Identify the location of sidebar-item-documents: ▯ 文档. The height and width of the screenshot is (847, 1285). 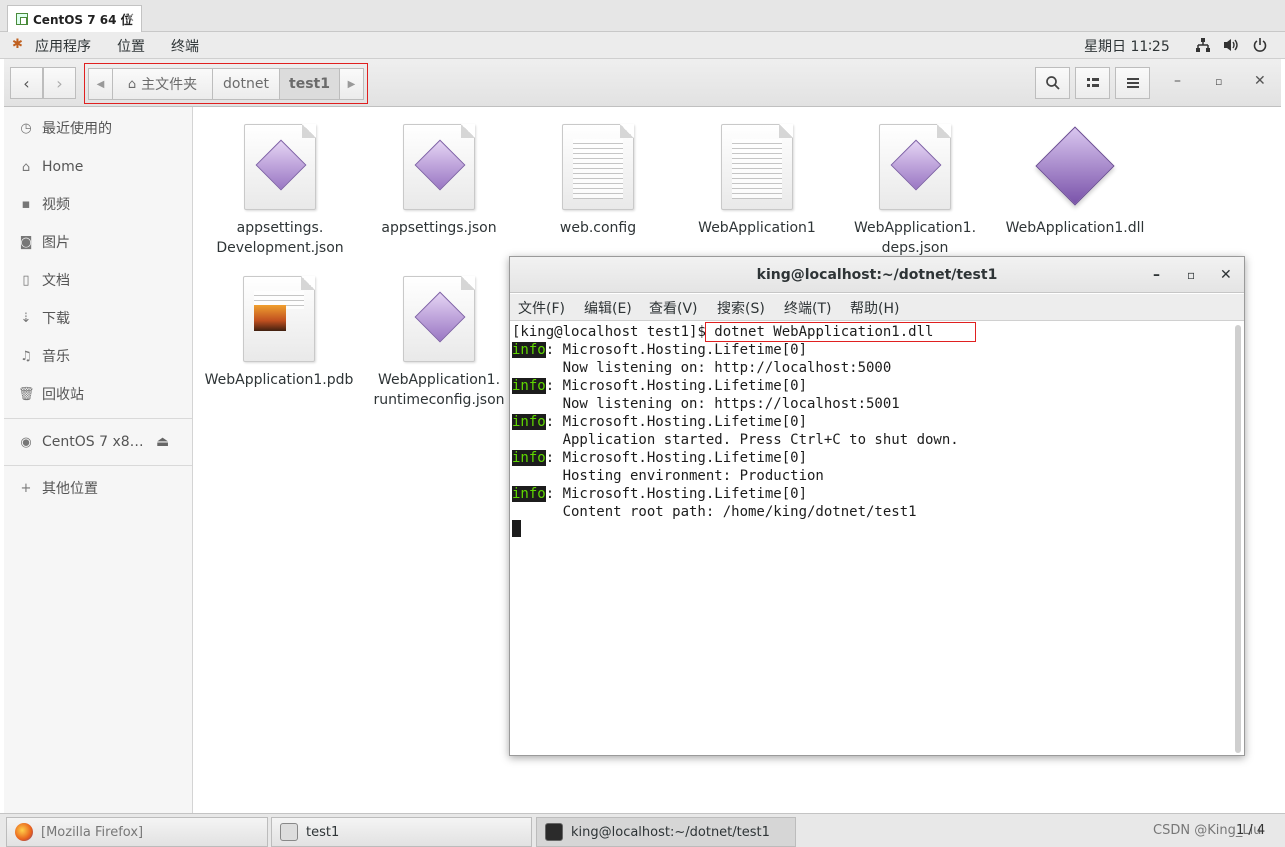
(98, 280).